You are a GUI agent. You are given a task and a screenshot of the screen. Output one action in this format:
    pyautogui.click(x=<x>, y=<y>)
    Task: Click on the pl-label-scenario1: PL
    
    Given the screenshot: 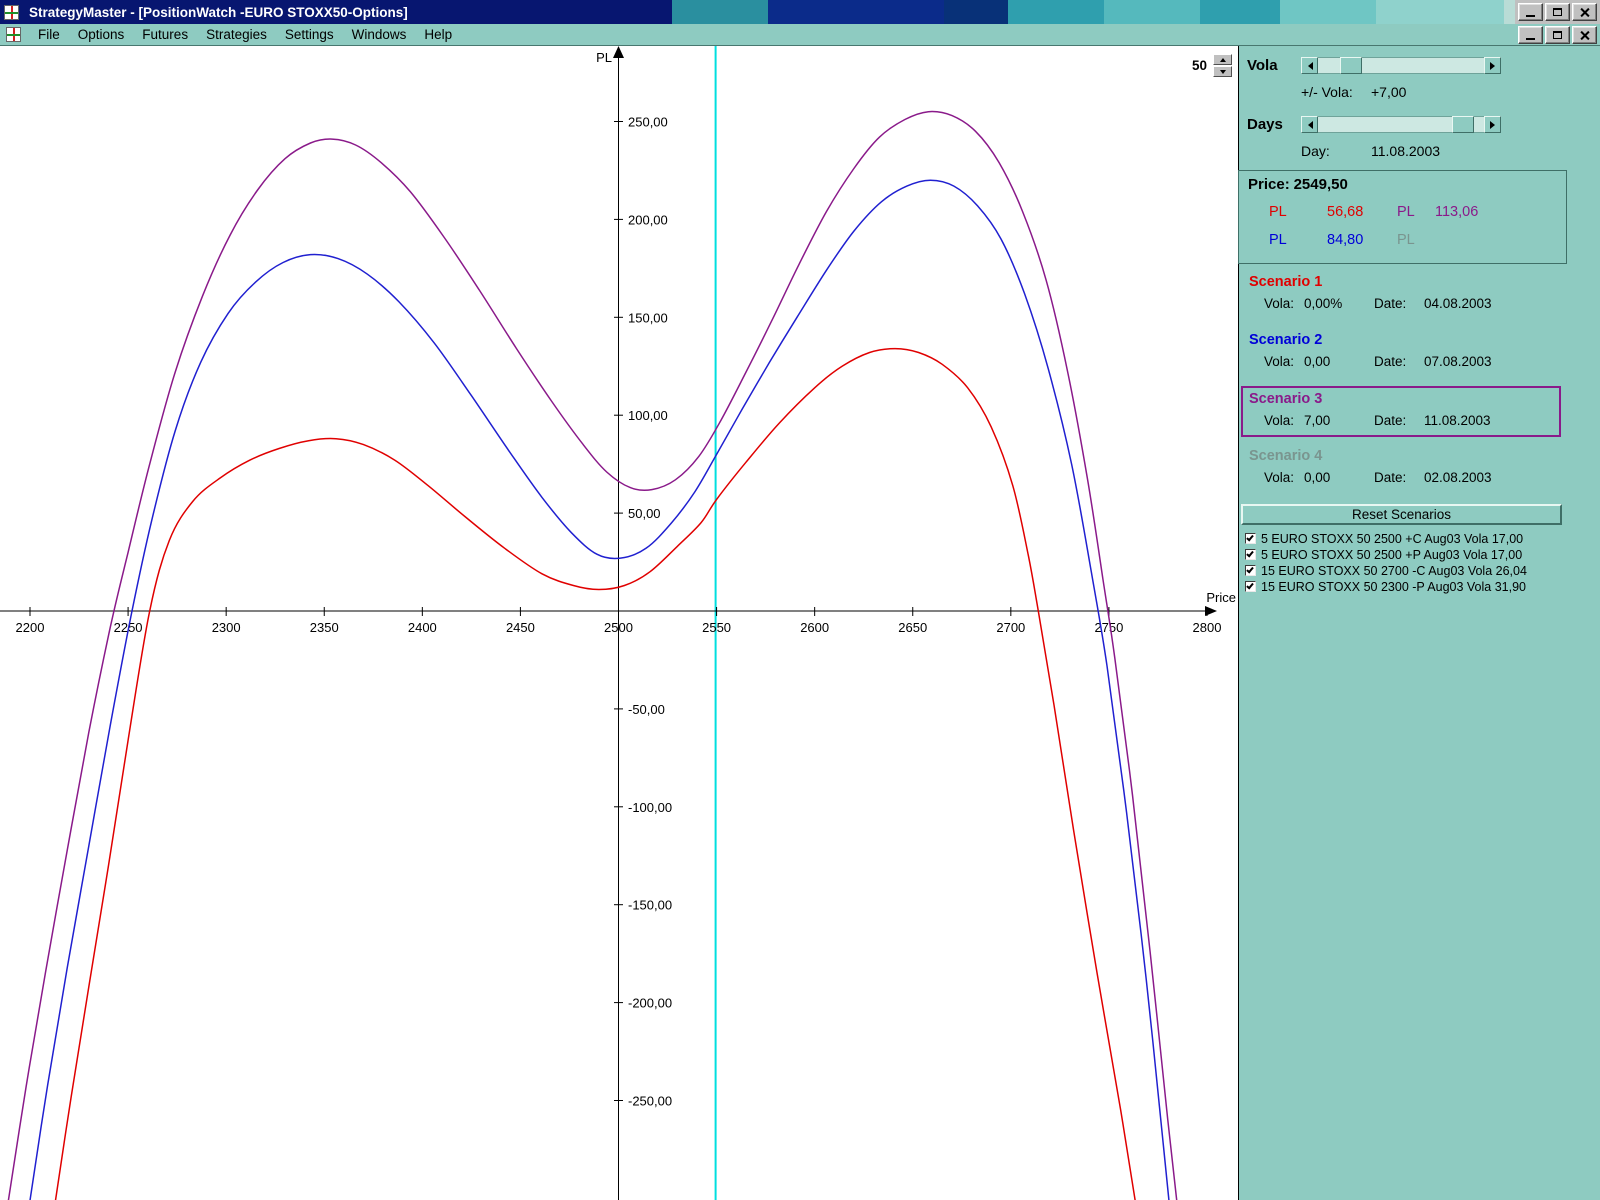 What is the action you would take?
    pyautogui.click(x=1278, y=212)
    